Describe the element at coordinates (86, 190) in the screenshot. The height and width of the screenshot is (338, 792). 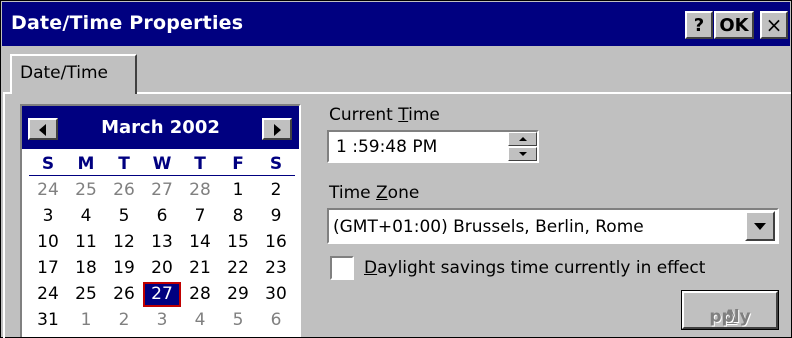
I see `calendar-day-other-month: 25` at that location.